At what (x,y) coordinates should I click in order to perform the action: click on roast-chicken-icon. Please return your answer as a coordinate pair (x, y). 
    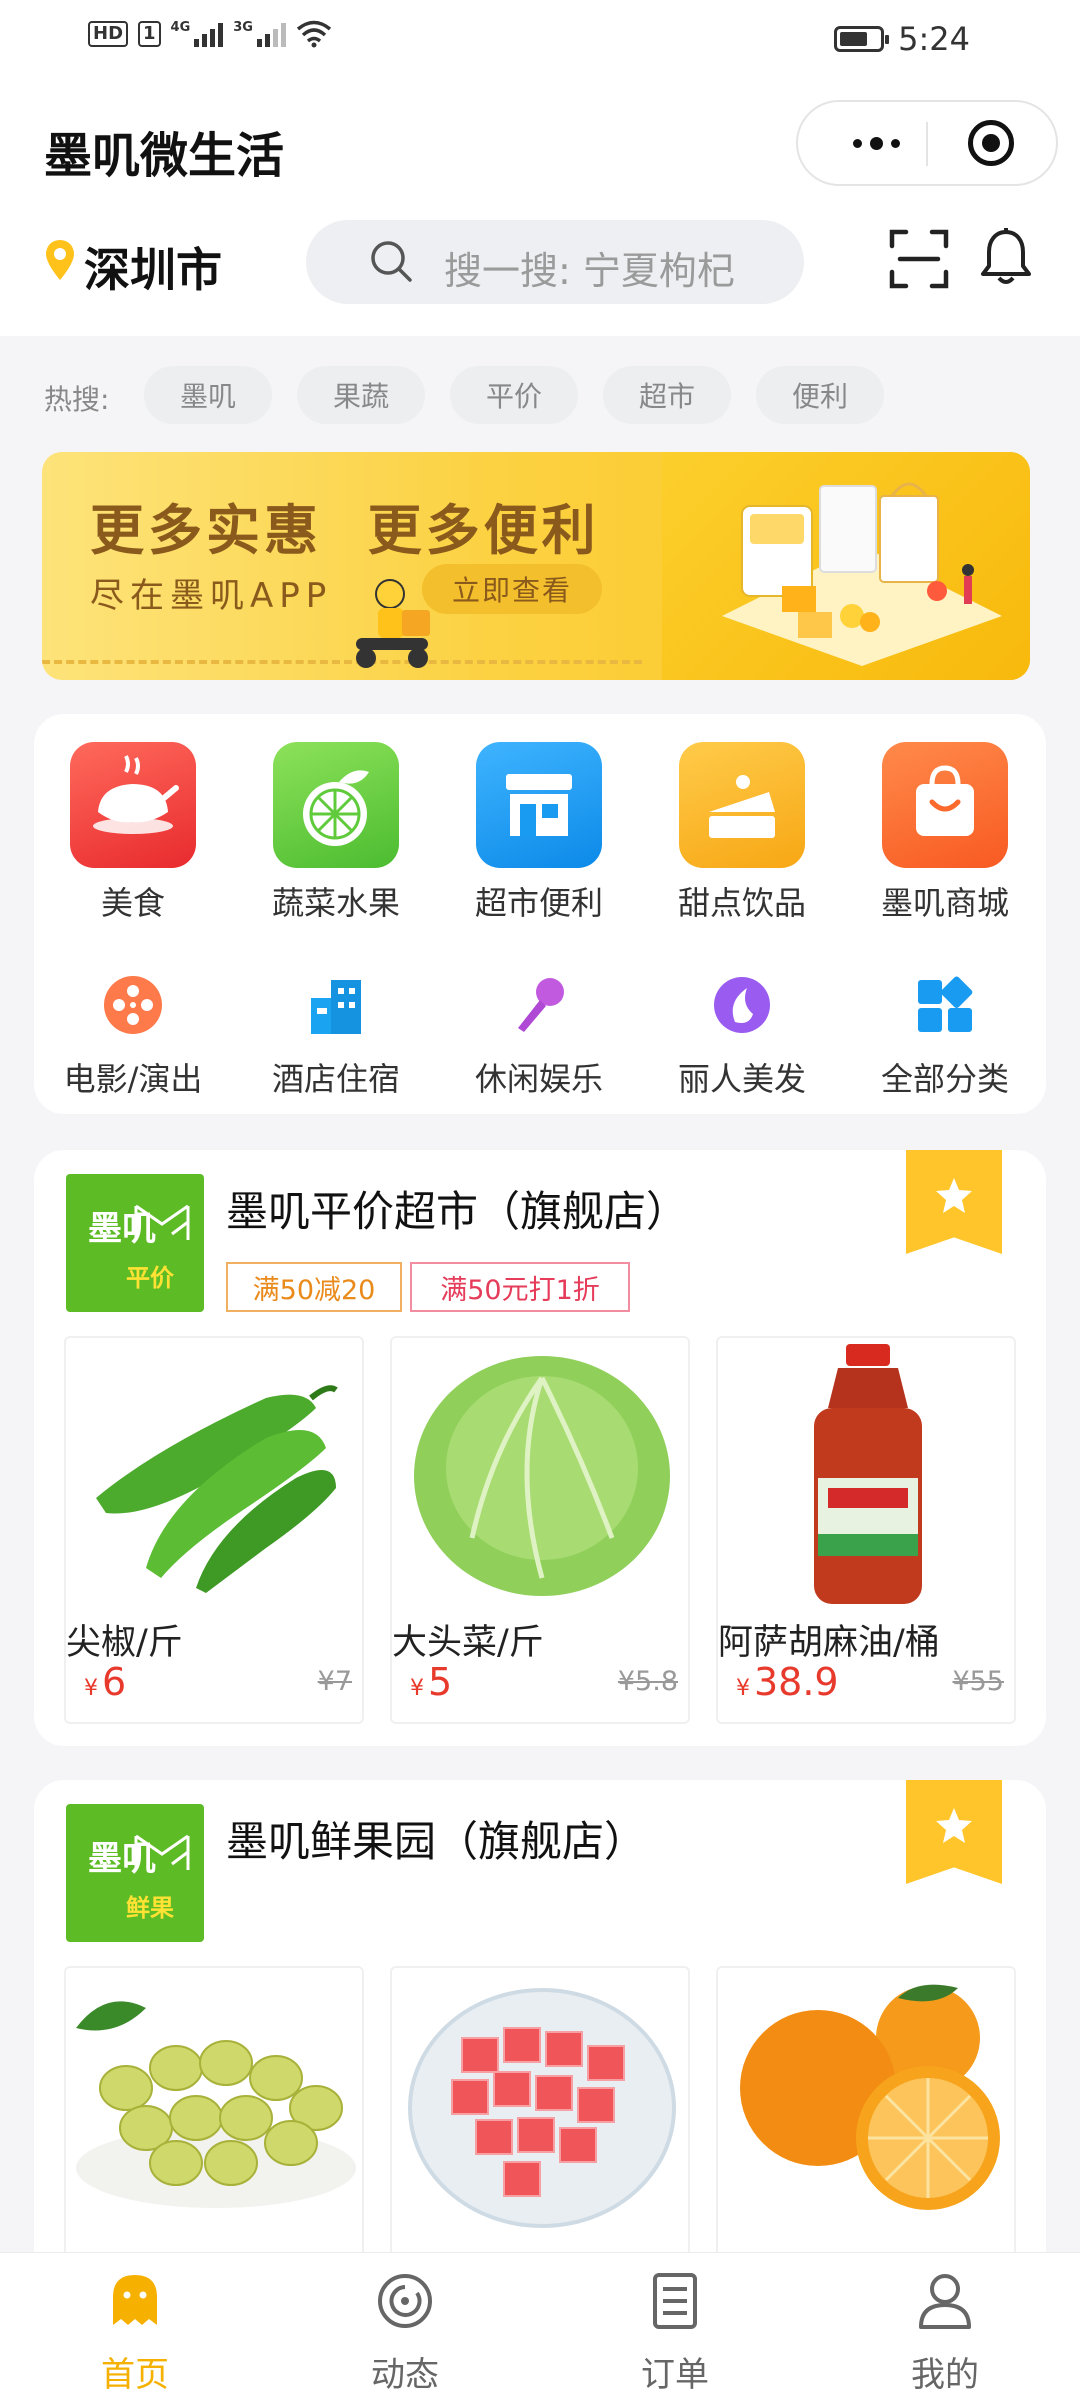
    Looking at the image, I should click on (133, 805).